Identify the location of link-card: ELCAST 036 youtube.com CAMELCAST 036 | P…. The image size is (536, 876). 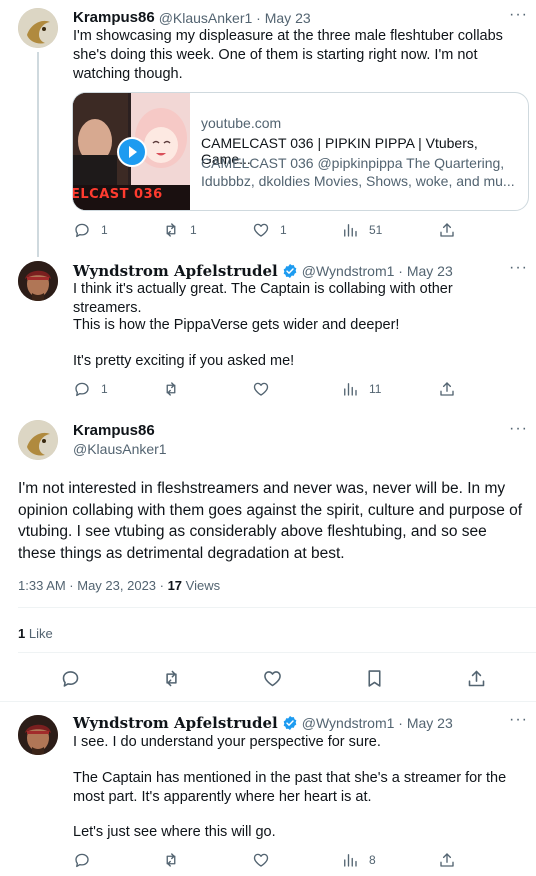
(300, 151).